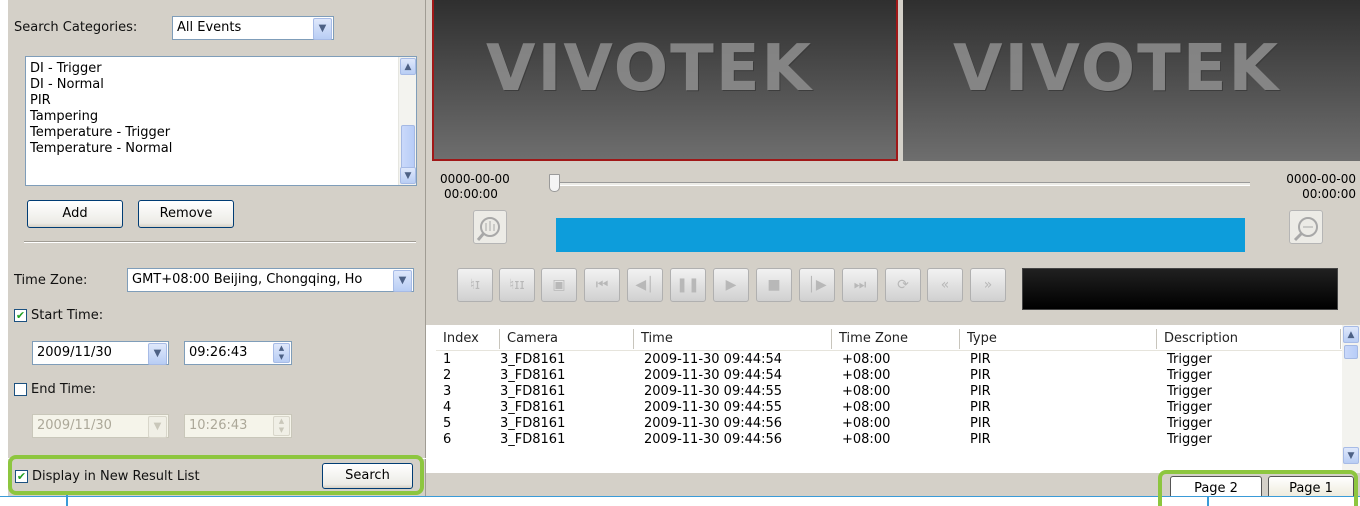  I want to click on loop-icon: ⟳, so click(903, 285).